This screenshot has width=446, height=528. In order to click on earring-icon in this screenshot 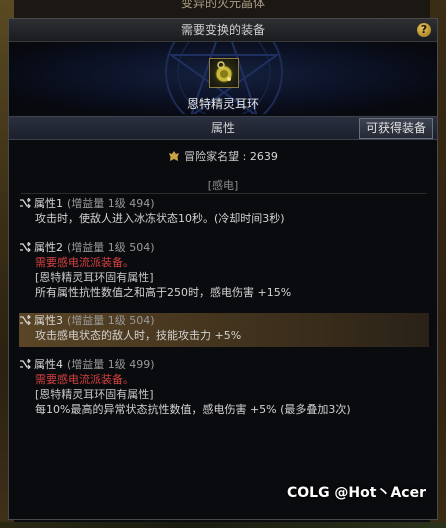, I will do `click(224, 73)`.